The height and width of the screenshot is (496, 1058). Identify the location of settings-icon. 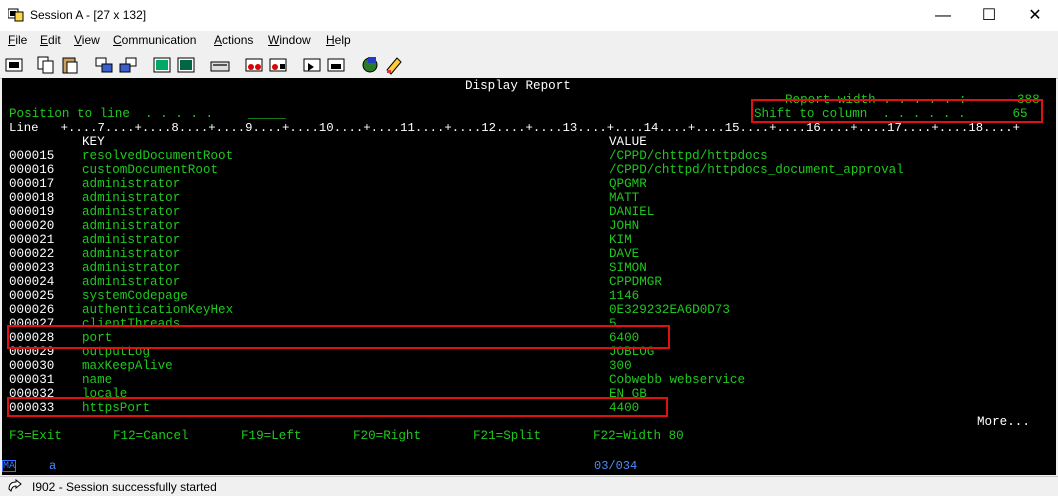
(394, 65).